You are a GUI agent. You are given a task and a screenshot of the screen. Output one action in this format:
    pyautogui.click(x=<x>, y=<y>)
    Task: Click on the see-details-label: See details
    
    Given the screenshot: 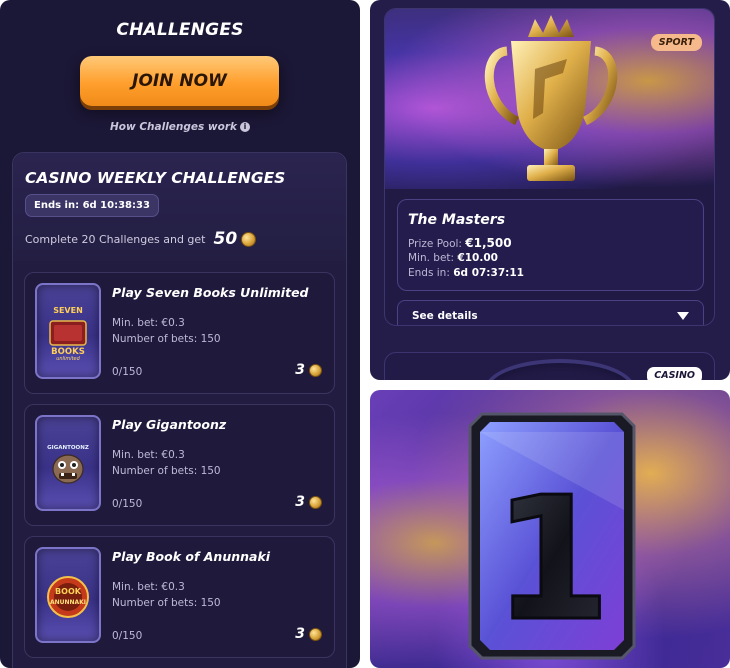 What is the action you would take?
    pyautogui.click(x=445, y=316)
    